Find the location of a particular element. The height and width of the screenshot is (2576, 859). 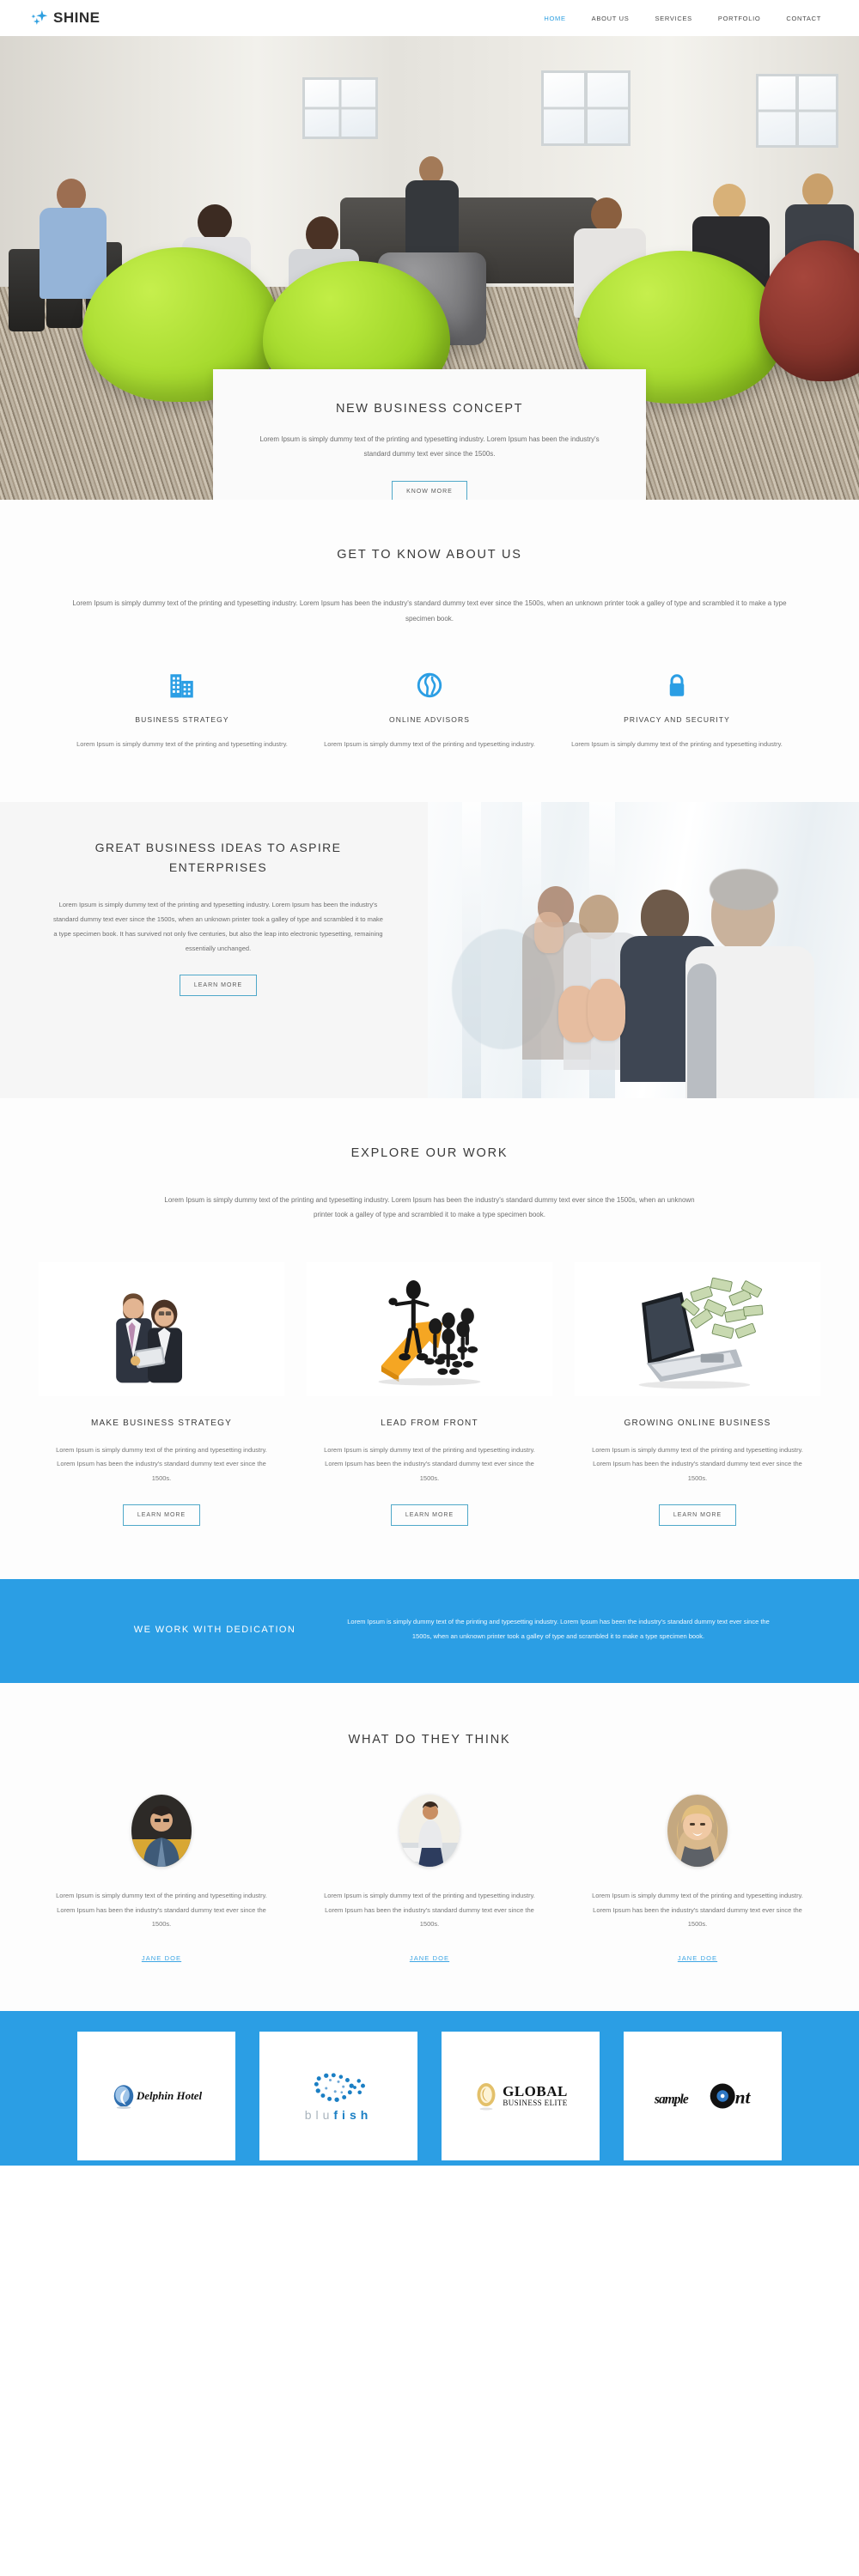

blufish-logo: blufish is located at coordinates (339, 2096).